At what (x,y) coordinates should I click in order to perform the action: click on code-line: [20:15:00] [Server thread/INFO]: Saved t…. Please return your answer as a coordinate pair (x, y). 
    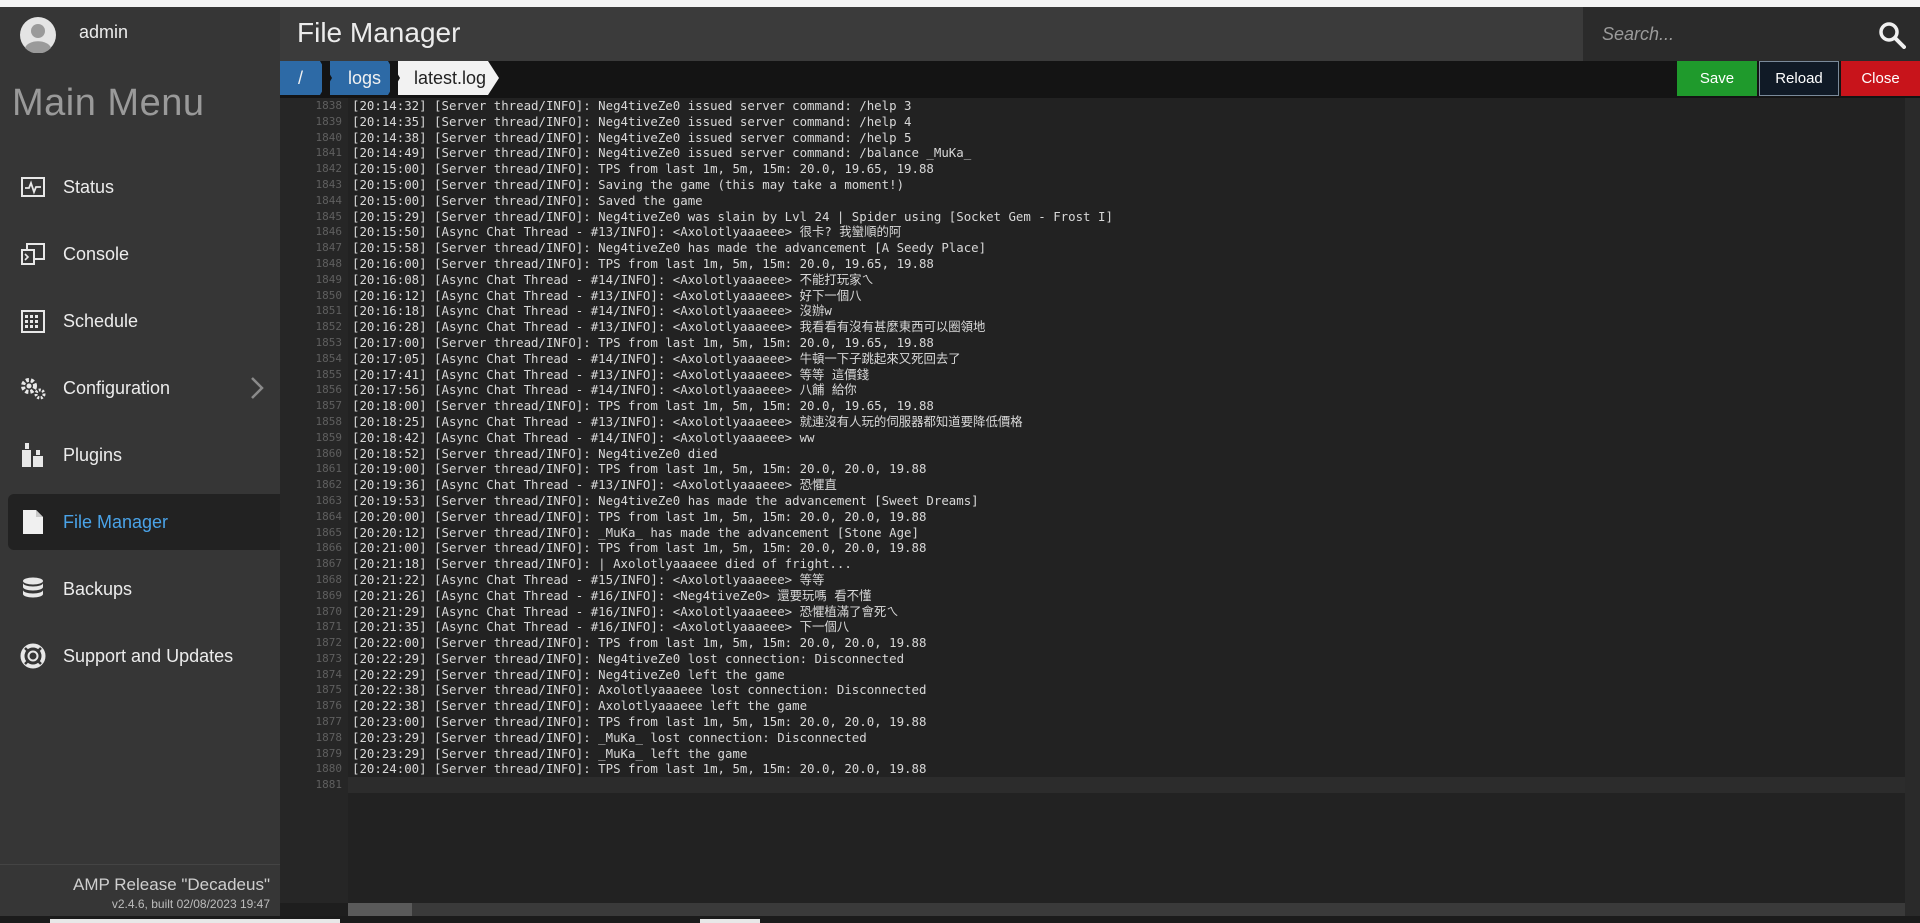
    Looking at the image, I should click on (732, 201).